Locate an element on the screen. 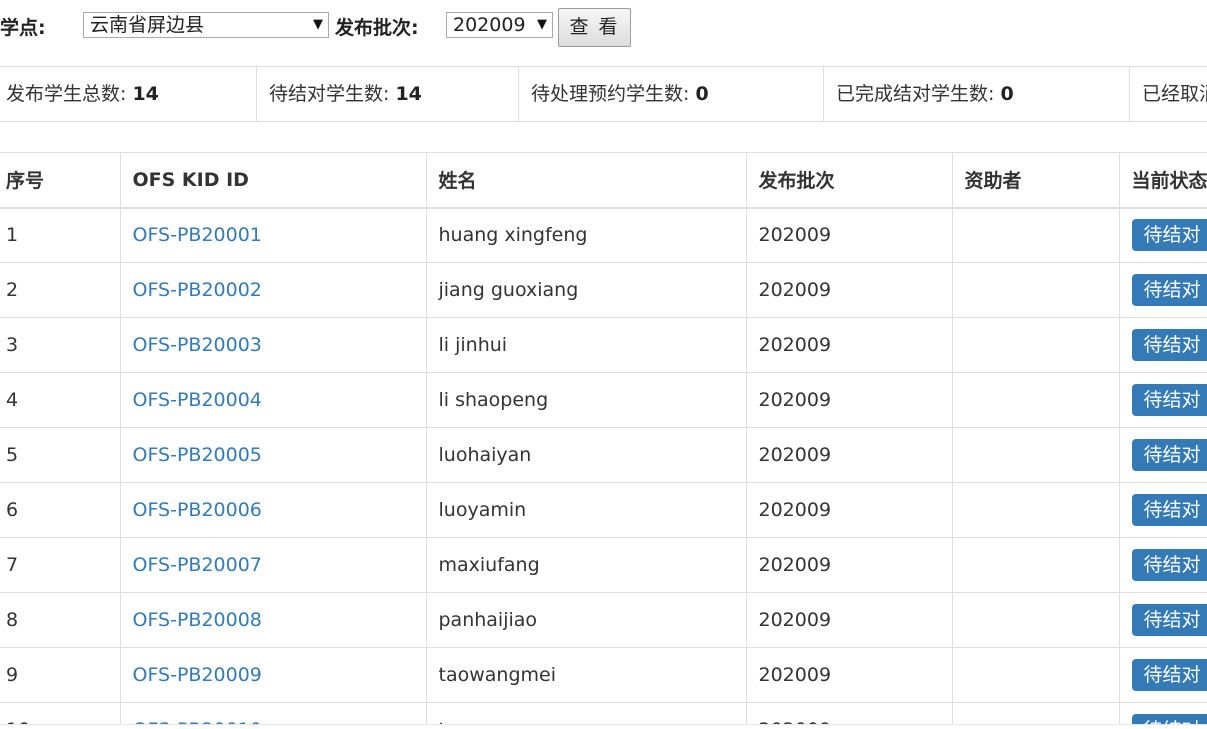 The image size is (1207, 729). chevron-down-icon: ▼ is located at coordinates (542, 24).